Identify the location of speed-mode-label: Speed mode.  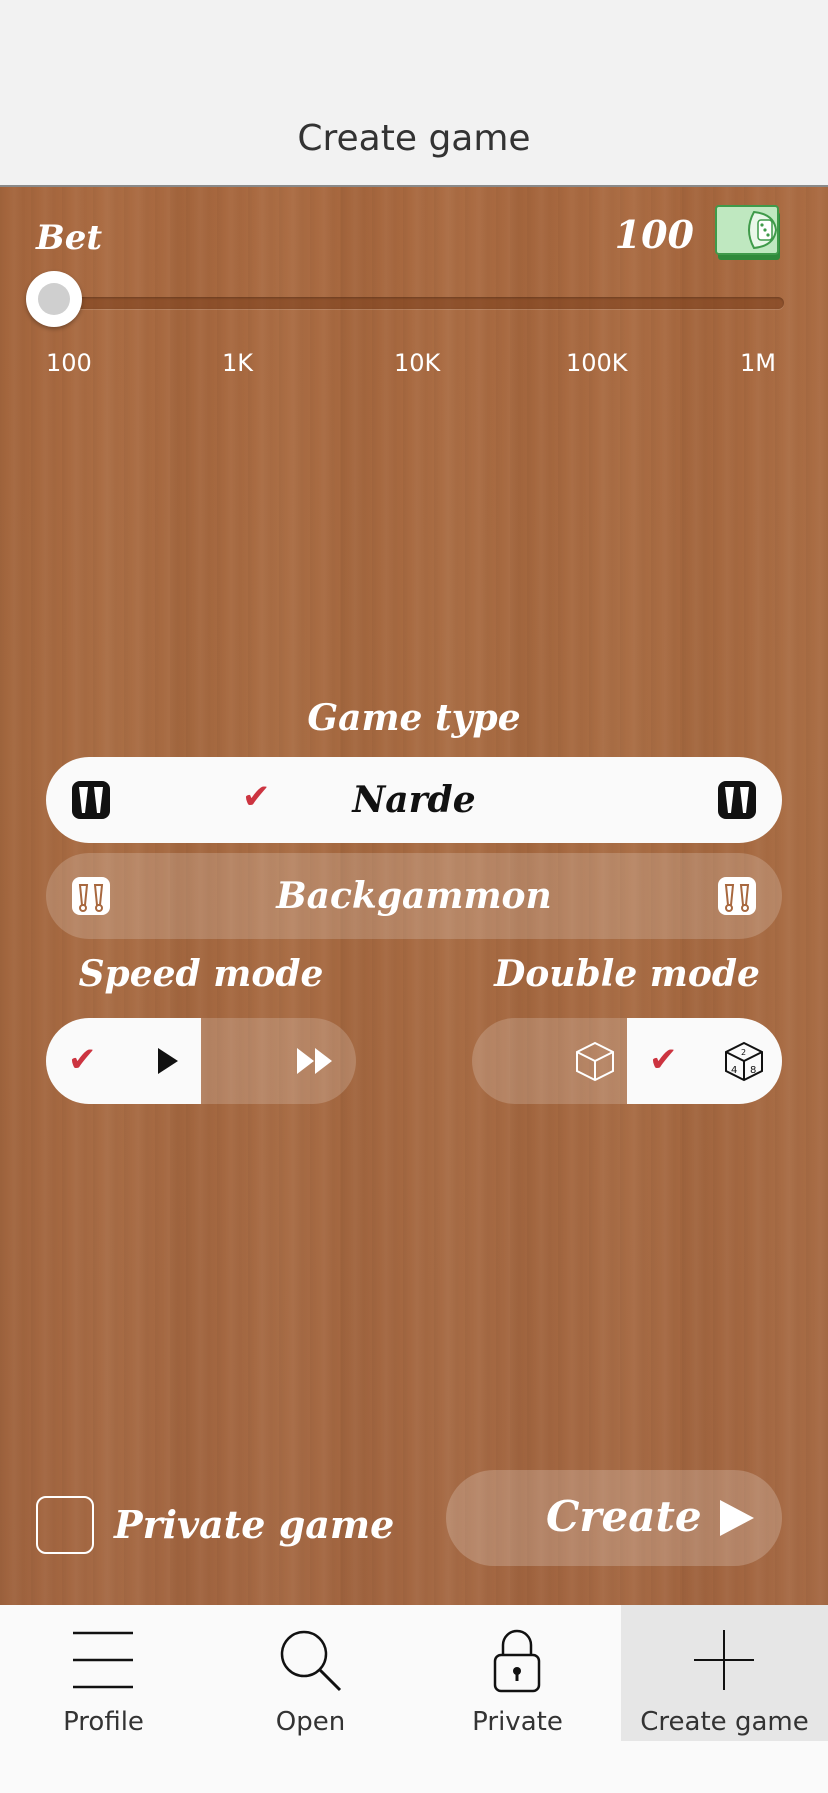
(201, 974).